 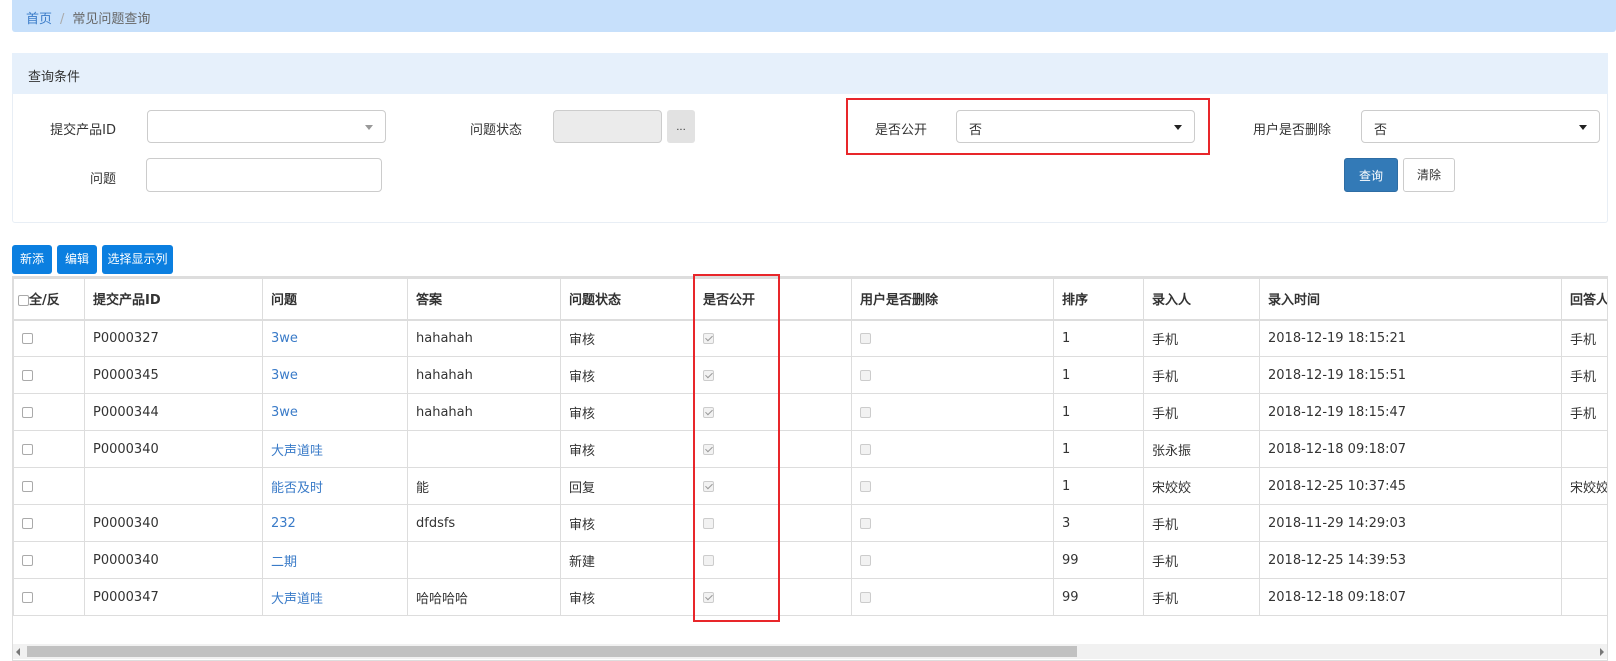 What do you see at coordinates (126, 338) in the screenshot?
I see `cell-product-id: P0000327` at bounding box center [126, 338].